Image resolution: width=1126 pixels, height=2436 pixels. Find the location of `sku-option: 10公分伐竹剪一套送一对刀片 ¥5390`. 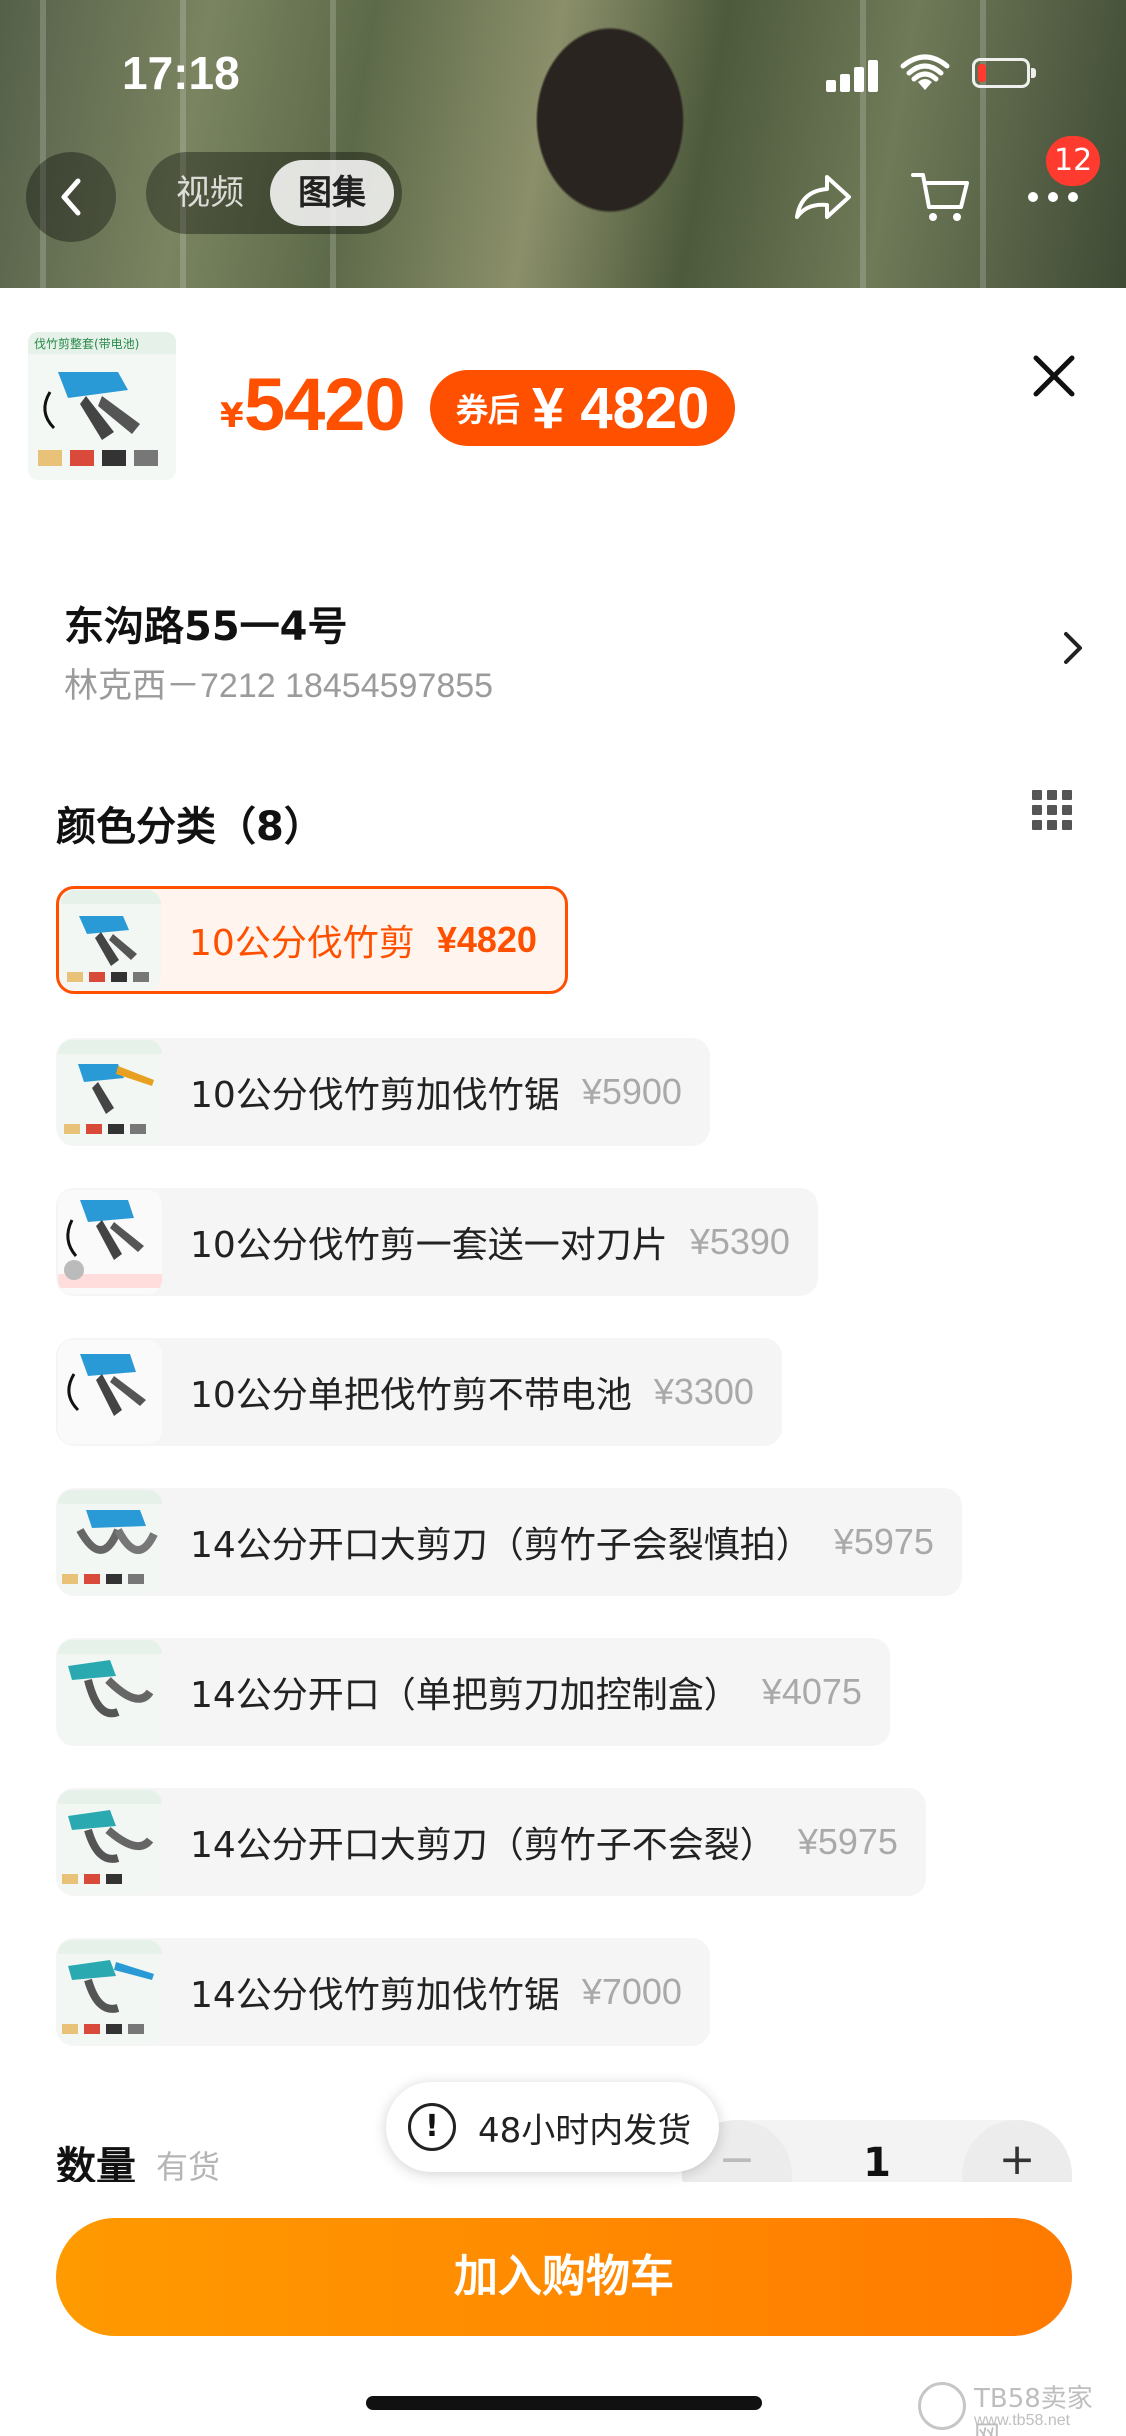

sku-option: 10公分伐竹剪一套送一对刀片 ¥5390 is located at coordinates (437, 1242).